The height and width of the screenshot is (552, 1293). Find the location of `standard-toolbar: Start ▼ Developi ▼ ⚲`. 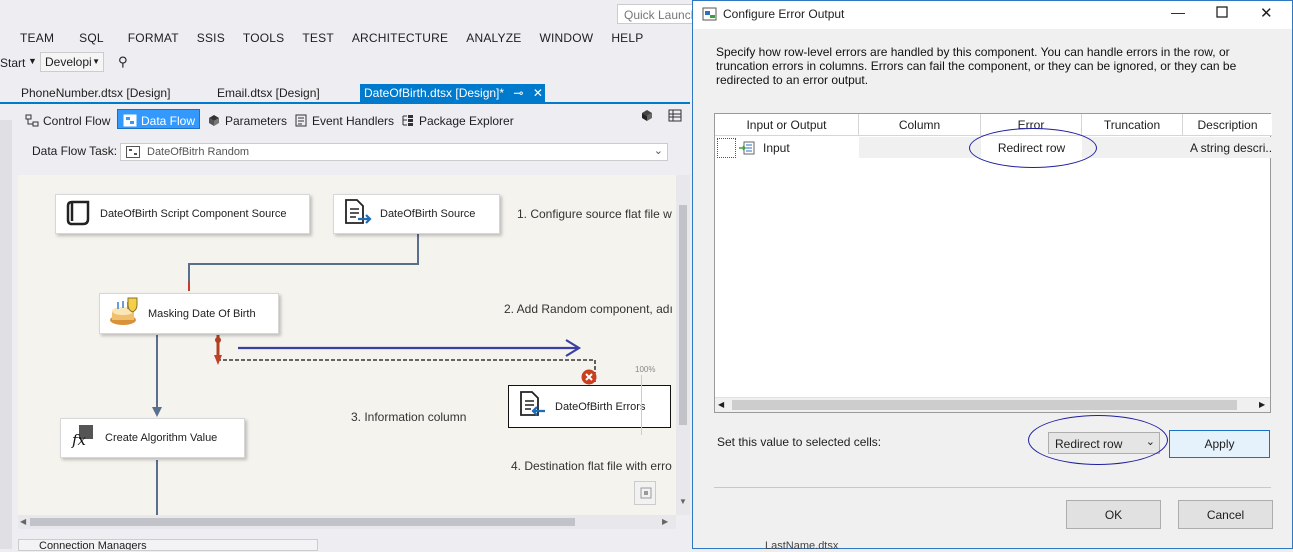

standard-toolbar: Start ▼ Developi ▼ ⚲ is located at coordinates (350, 63).